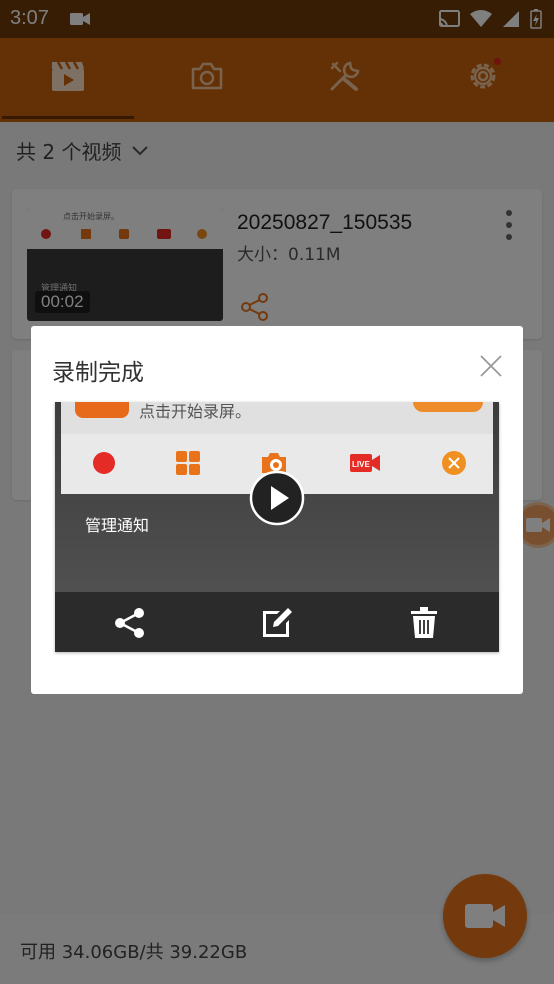 Image resolution: width=554 pixels, height=984 pixels. Describe the element at coordinates (98, 373) in the screenshot. I see `dialog-title: 录制完成` at that location.